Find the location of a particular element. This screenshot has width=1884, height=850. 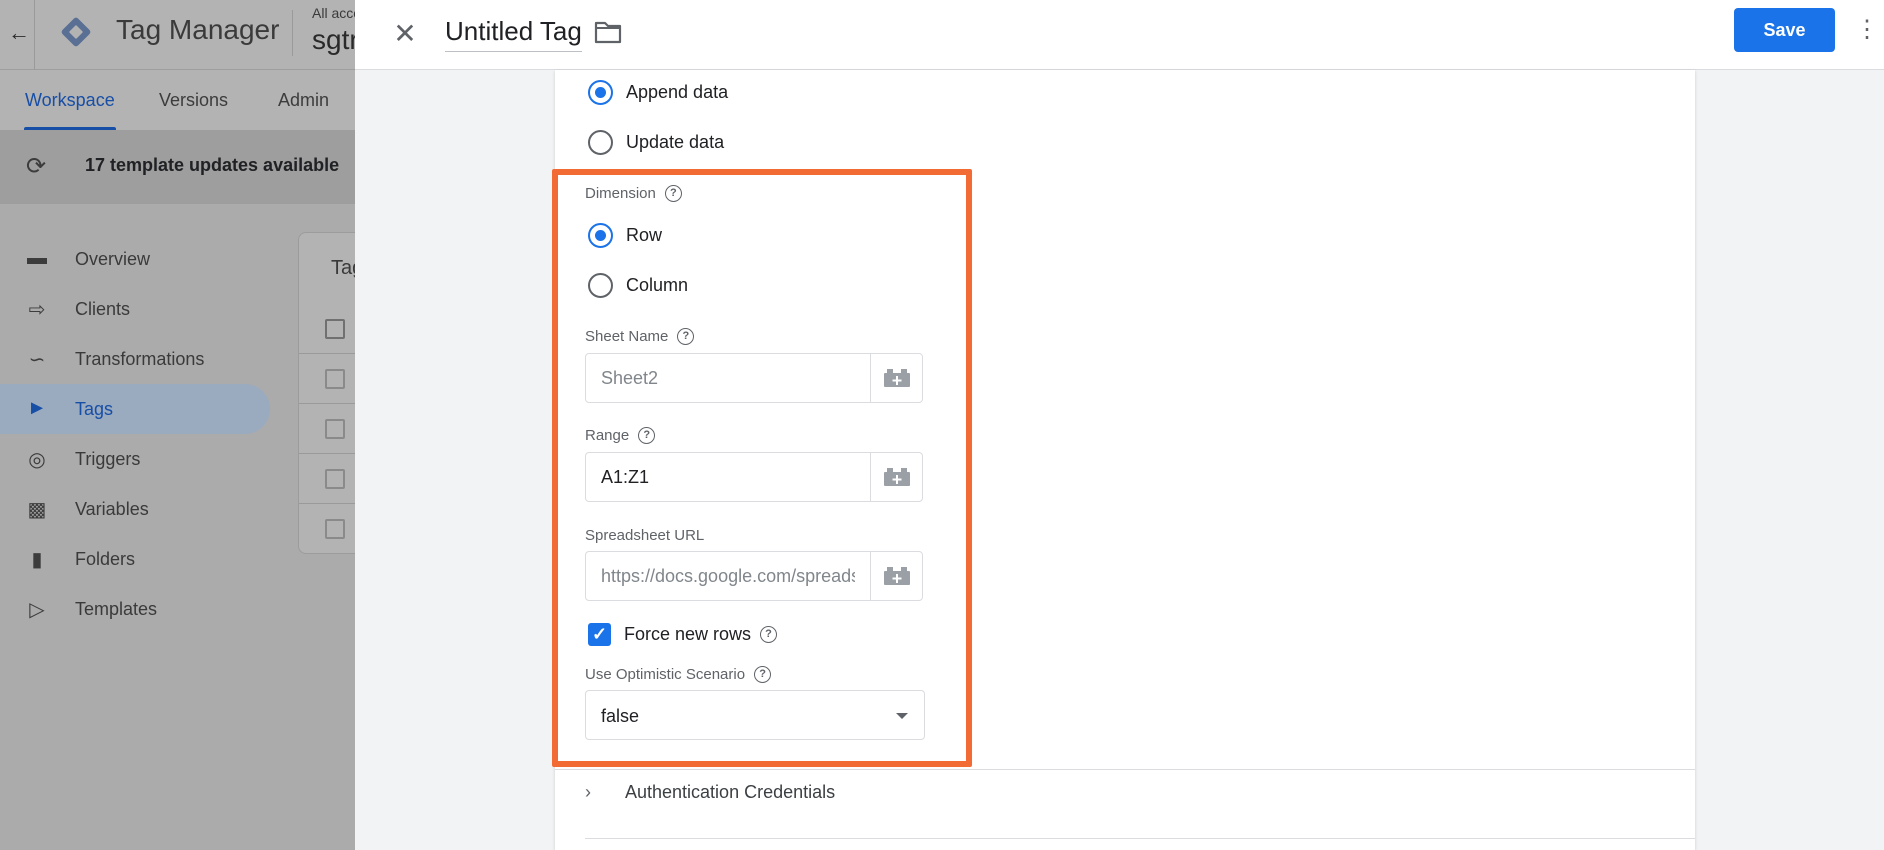

container-name: sgtr is located at coordinates (335, 40).